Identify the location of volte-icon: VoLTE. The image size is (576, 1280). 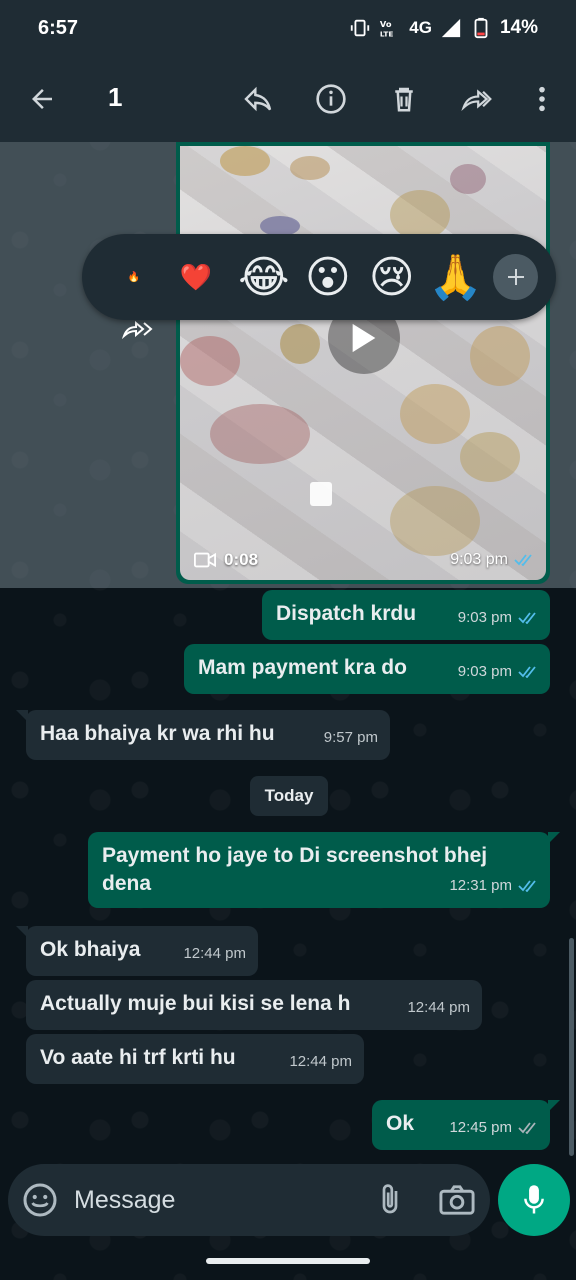
(386, 28).